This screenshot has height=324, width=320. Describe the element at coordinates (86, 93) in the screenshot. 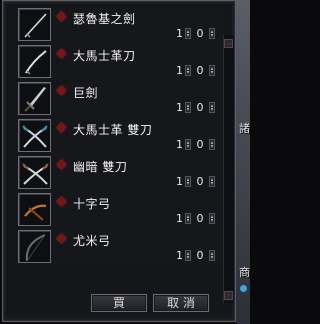

I see `item-name: 巨劍` at that location.